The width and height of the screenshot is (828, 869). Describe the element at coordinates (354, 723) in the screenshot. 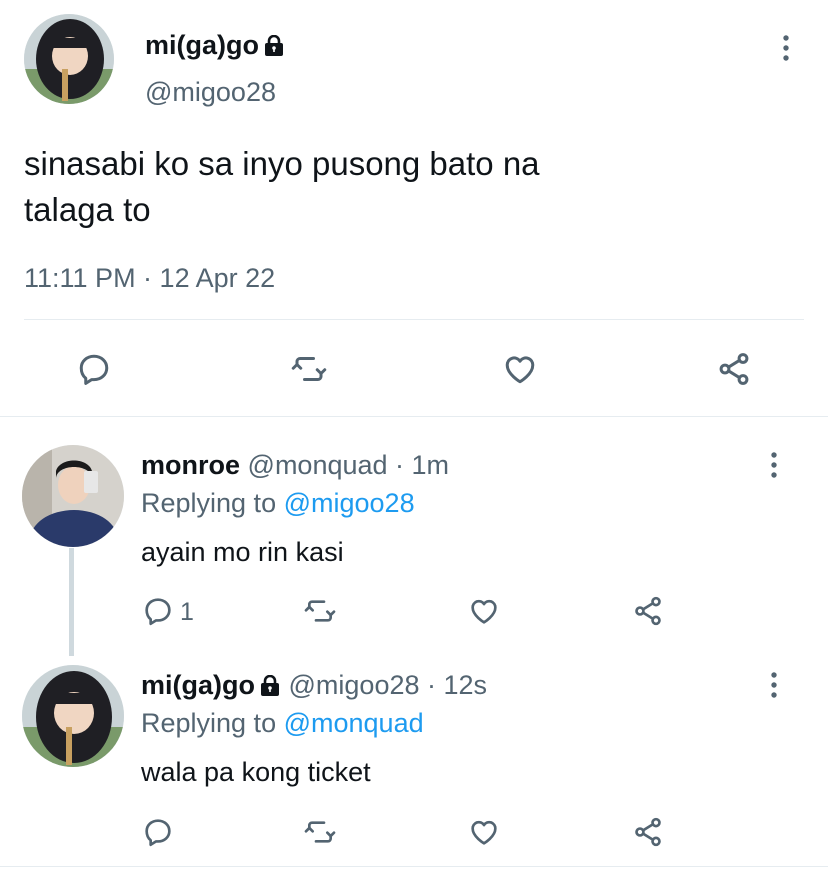

I see `mention-link: @monquad` at that location.